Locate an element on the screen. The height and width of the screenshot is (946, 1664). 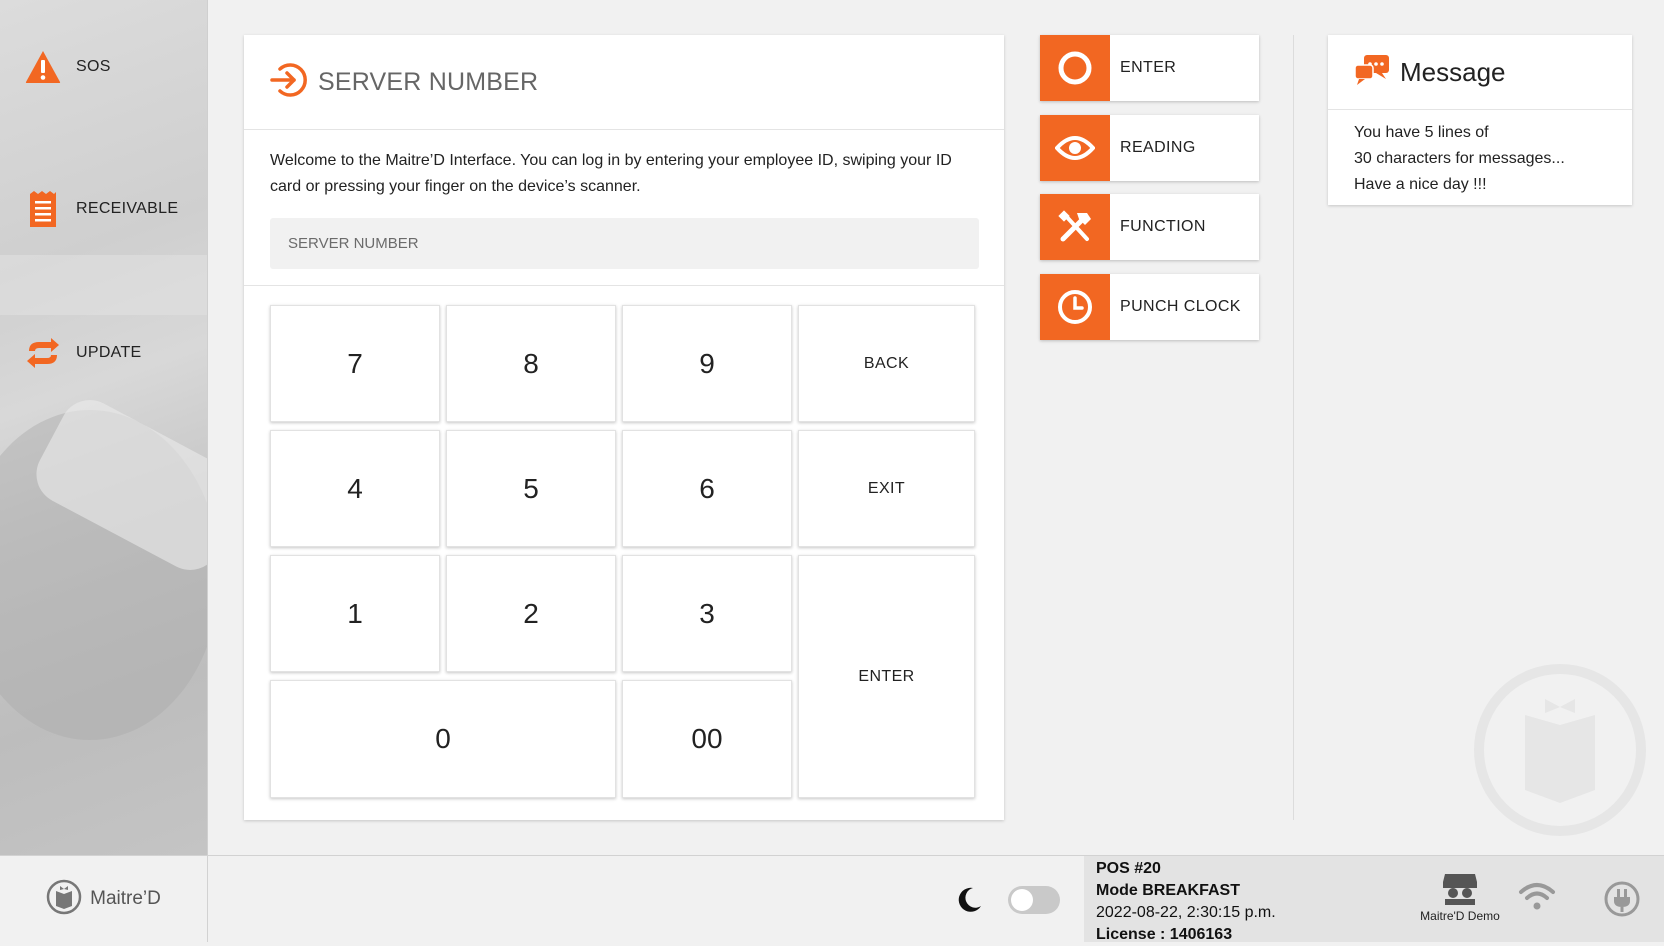
server-number-input is located at coordinates (624, 243).